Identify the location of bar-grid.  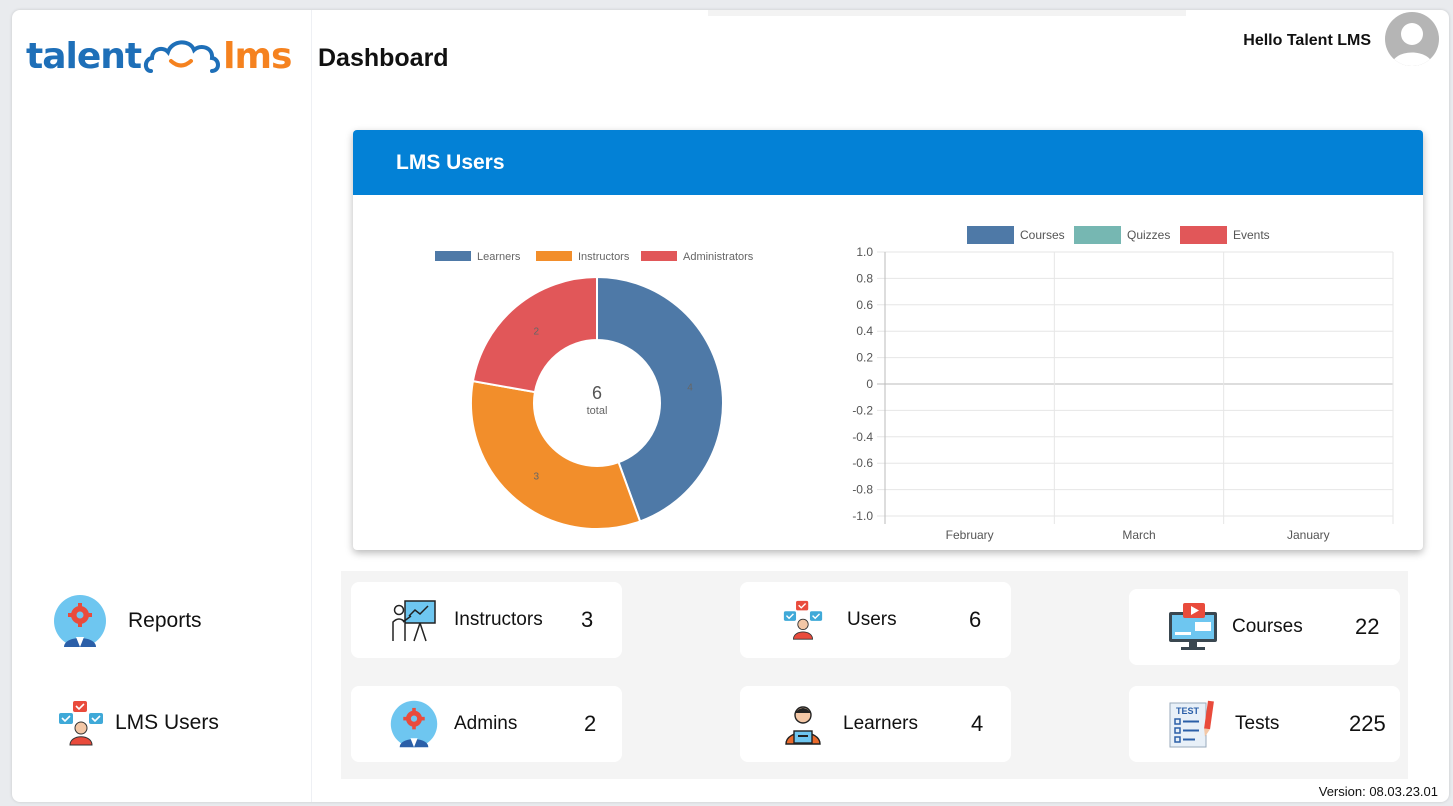
(1135, 387).